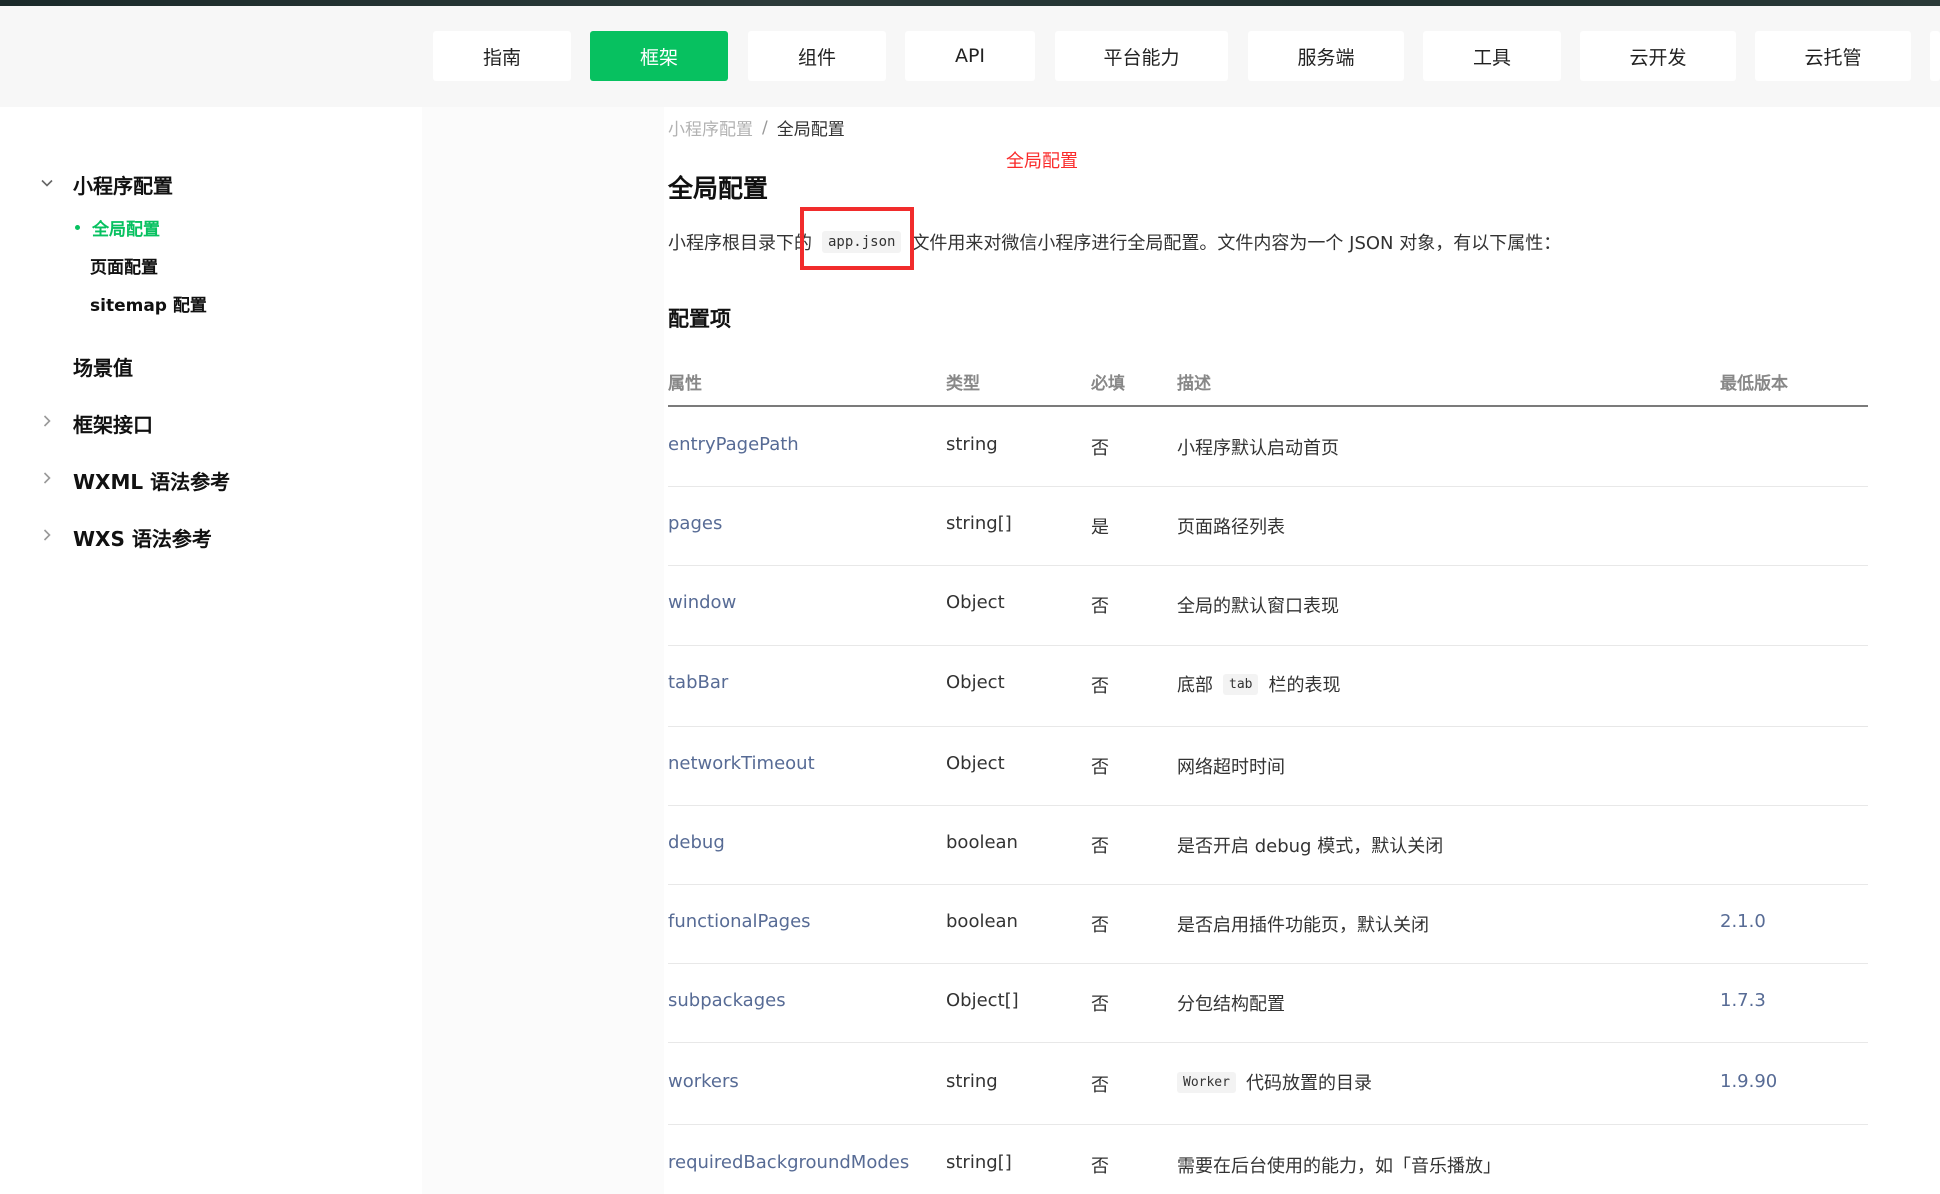  What do you see at coordinates (1042, 161) in the screenshot?
I see `annotation-label: 全局配置` at bounding box center [1042, 161].